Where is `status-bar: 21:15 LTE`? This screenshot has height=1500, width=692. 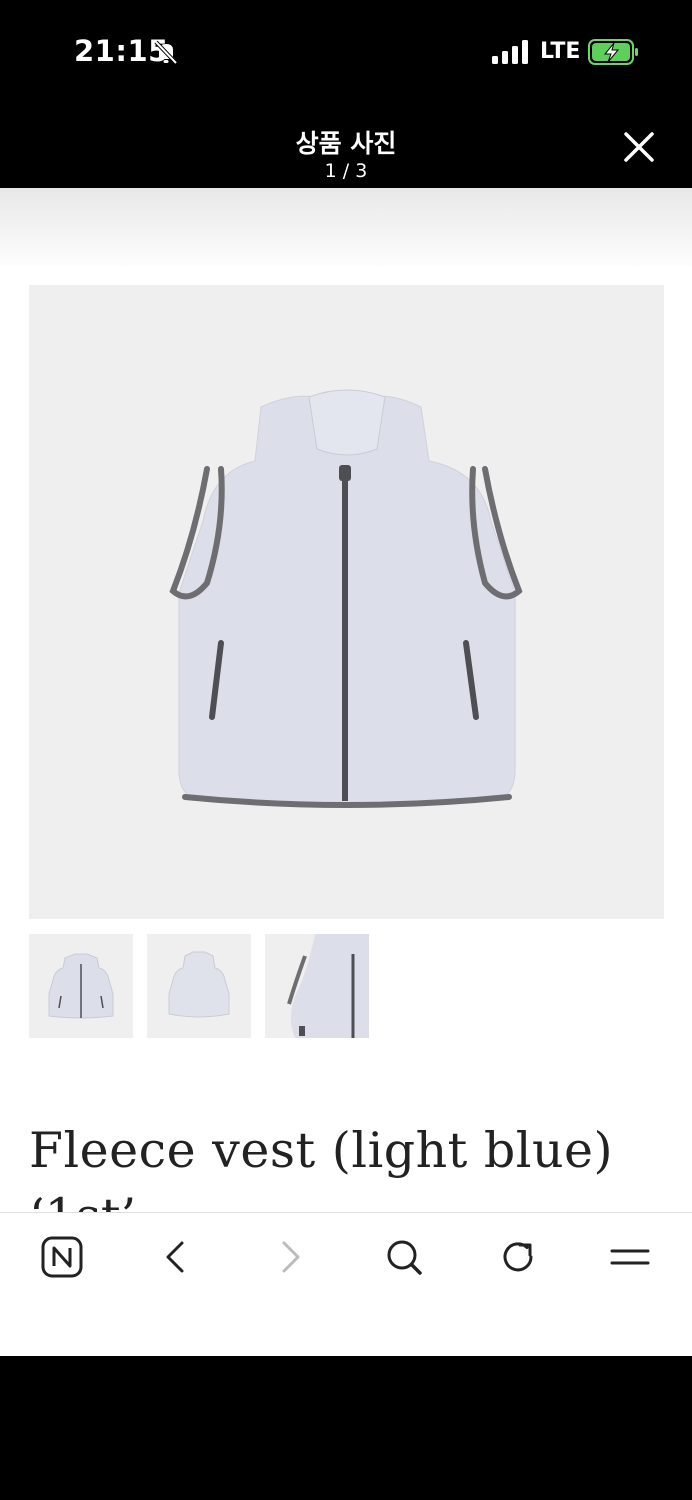 status-bar: 21:15 LTE is located at coordinates (346, 52).